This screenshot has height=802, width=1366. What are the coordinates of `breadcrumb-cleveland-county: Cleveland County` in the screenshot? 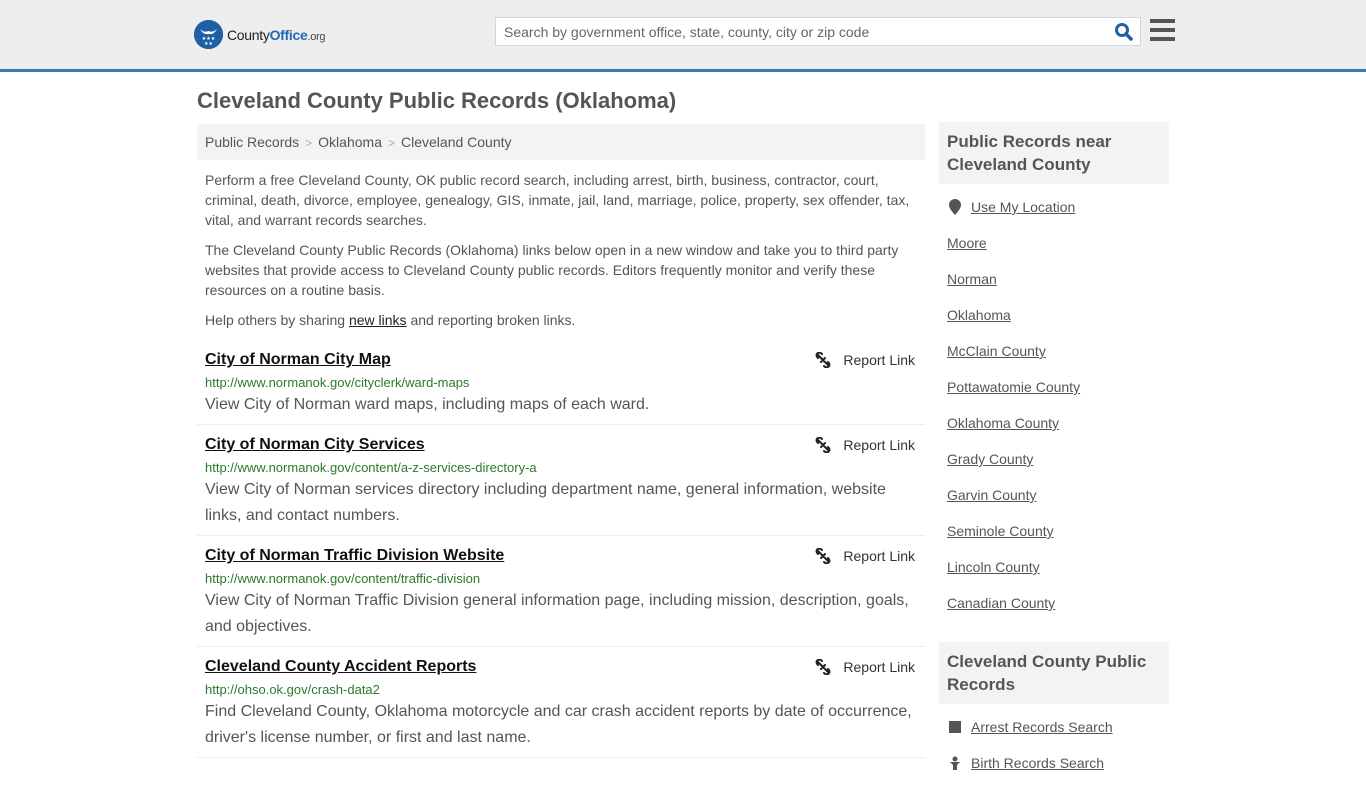 It's located at (456, 142).